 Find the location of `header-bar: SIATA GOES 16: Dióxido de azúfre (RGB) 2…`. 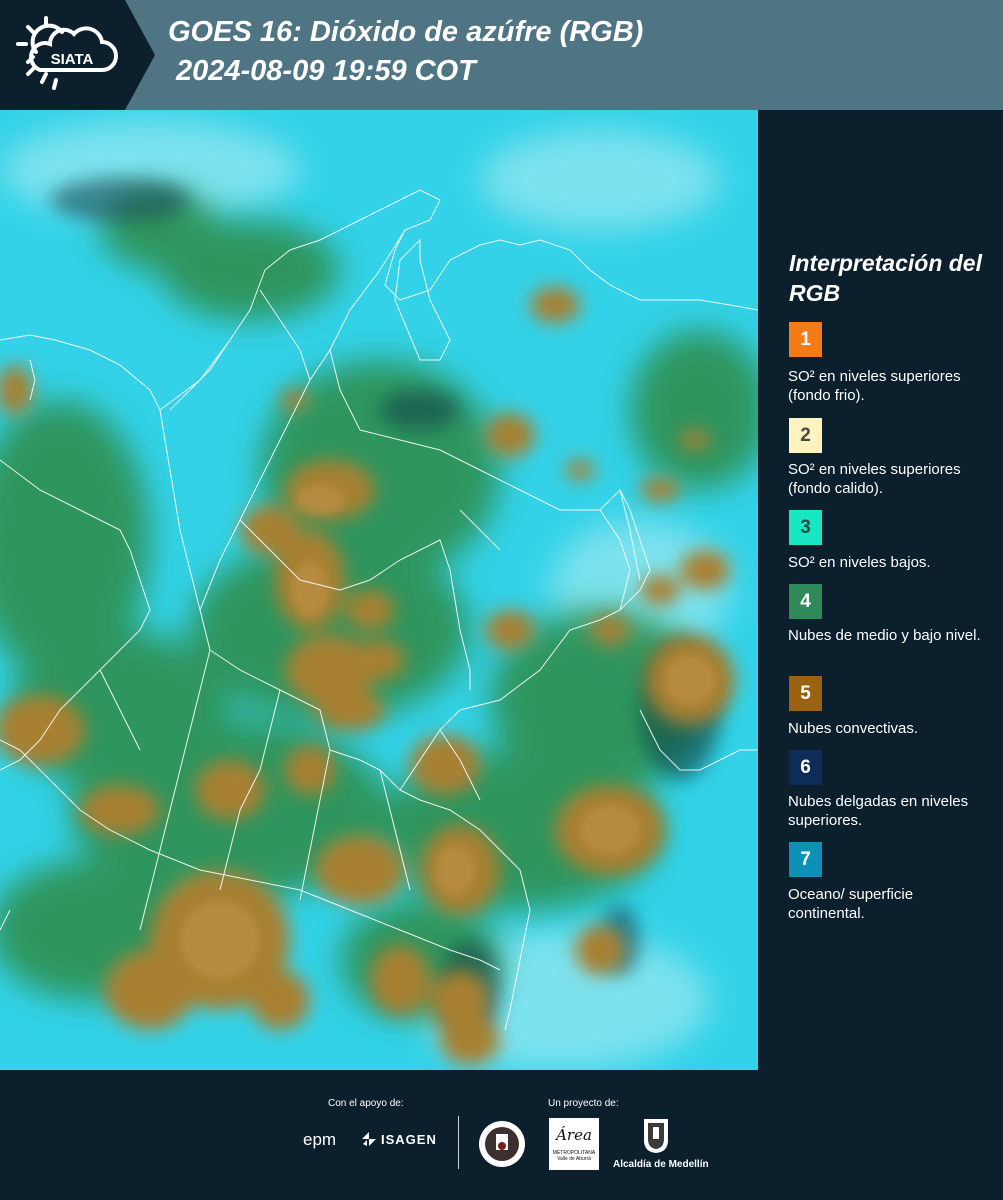

header-bar: SIATA GOES 16: Dióxido de azúfre (RGB) 2… is located at coordinates (501, 55).